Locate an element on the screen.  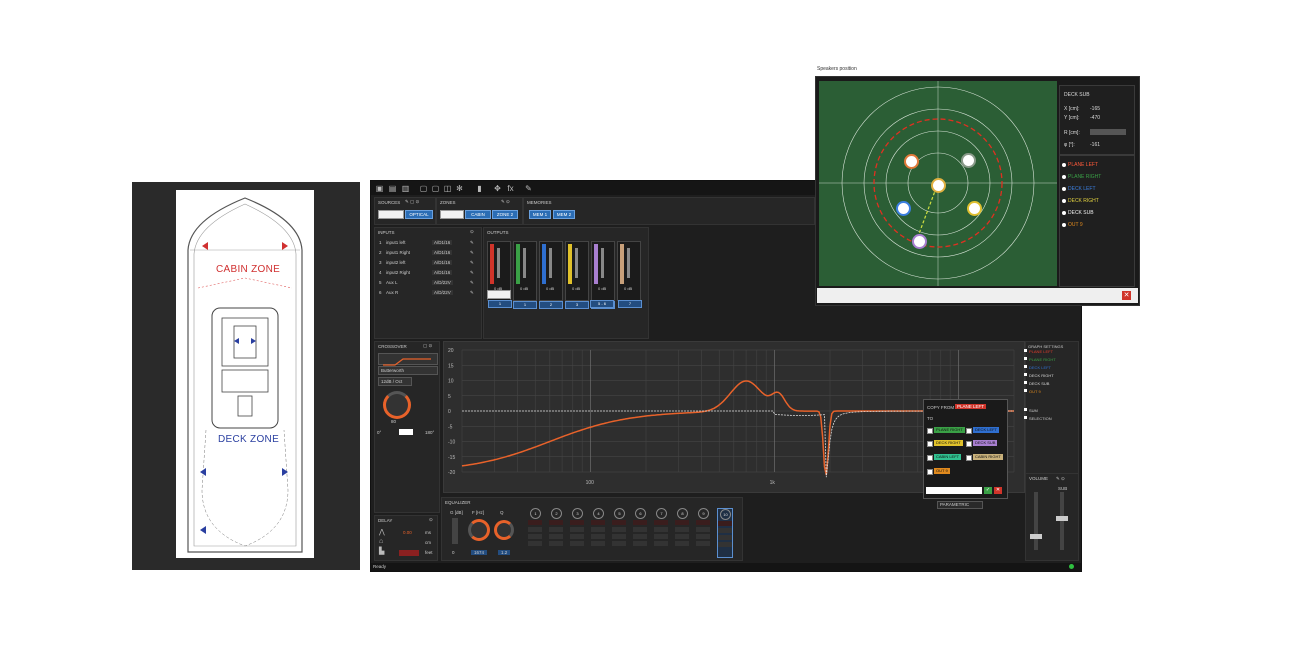
speaker-position-plot is located at coordinates (938, 183).